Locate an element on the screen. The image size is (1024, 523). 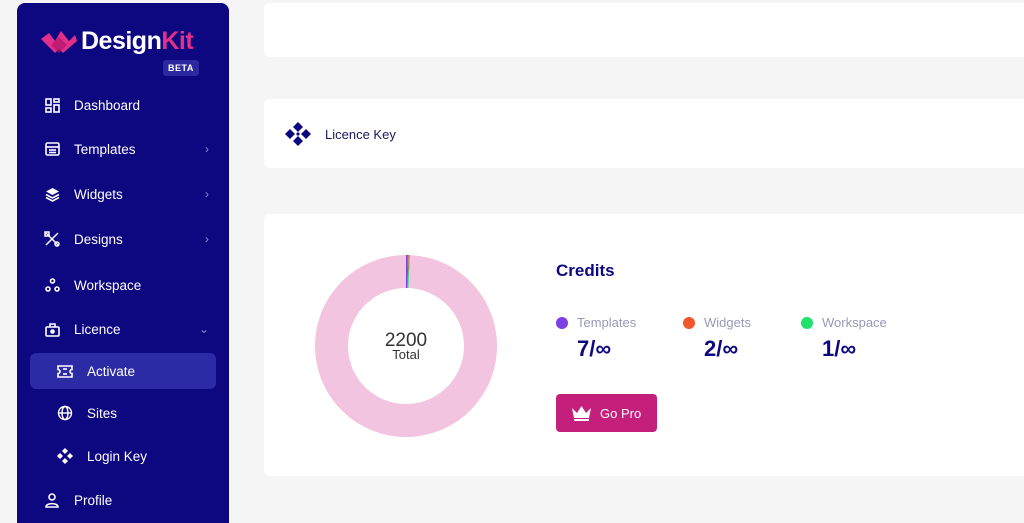
workspace-legend-dot is located at coordinates (807, 323).